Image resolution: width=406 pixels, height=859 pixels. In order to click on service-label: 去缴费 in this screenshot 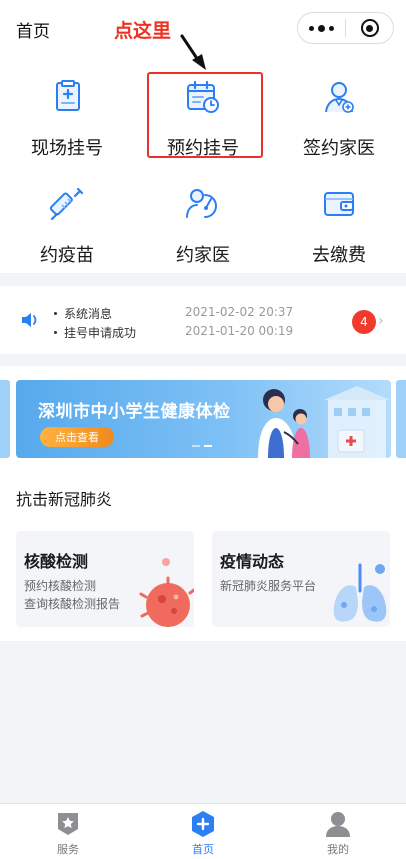, I will do `click(339, 255)`.